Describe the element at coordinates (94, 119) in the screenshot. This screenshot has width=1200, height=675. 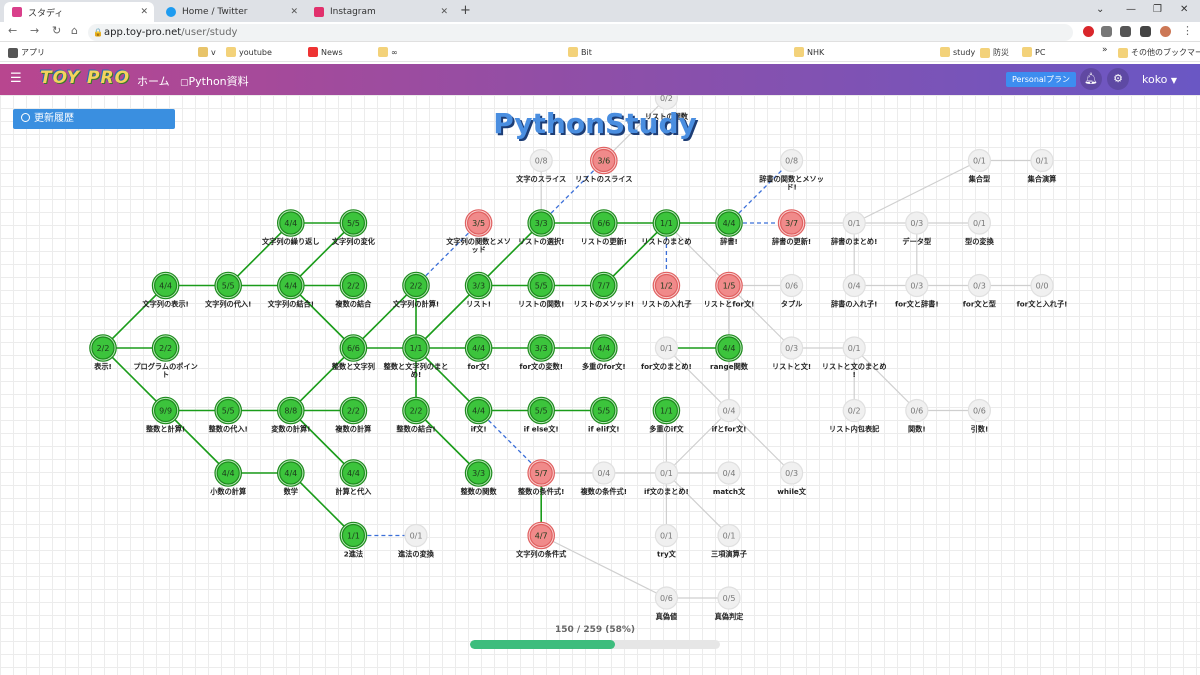
I see `update-history-button: 更新履歴` at that location.